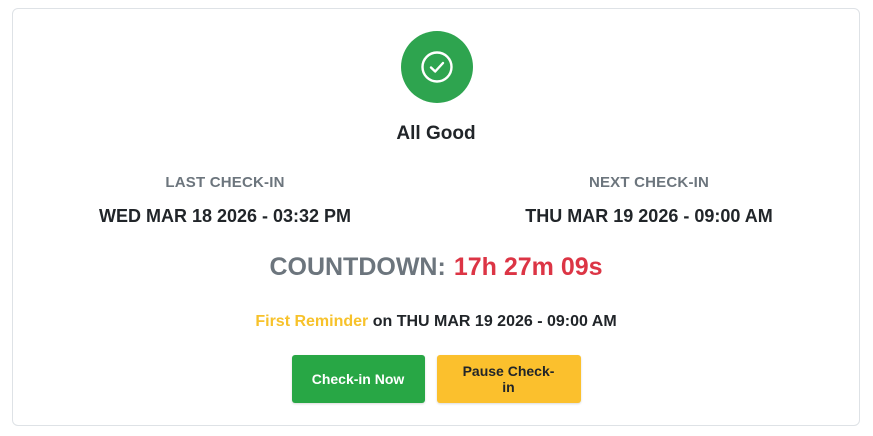  What do you see at coordinates (225, 182) in the screenshot?
I see `last-checkin-label: LAST CHECK-IN` at bounding box center [225, 182].